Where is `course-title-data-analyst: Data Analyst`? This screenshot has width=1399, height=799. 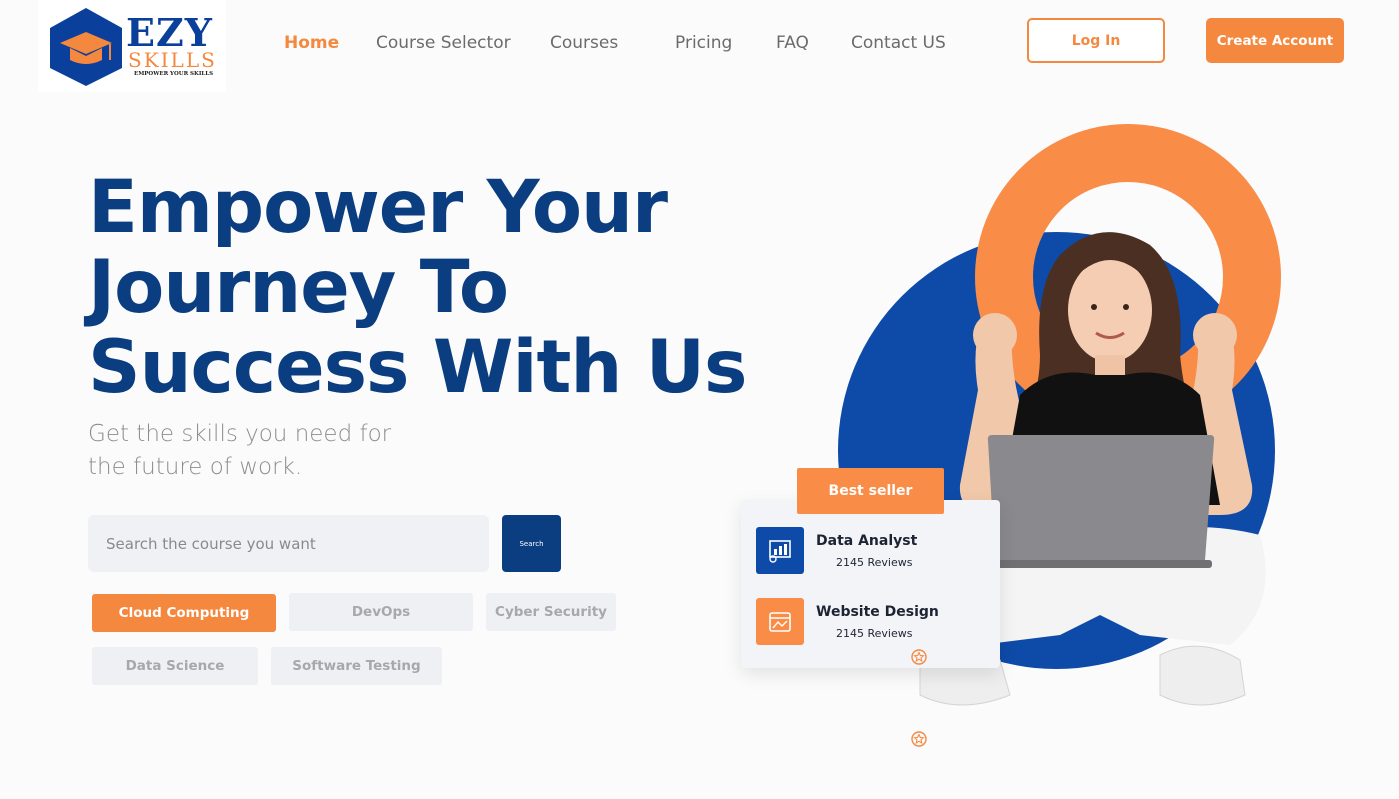
course-title-data-analyst: Data Analyst is located at coordinates (866, 541).